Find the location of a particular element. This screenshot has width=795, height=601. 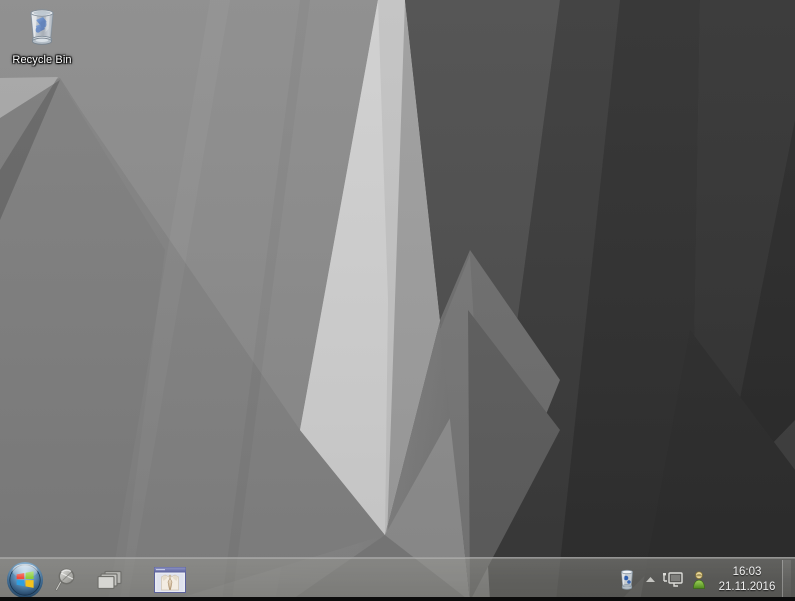

system-tray: 16:03 21.11.2016 is located at coordinates (704, 579).